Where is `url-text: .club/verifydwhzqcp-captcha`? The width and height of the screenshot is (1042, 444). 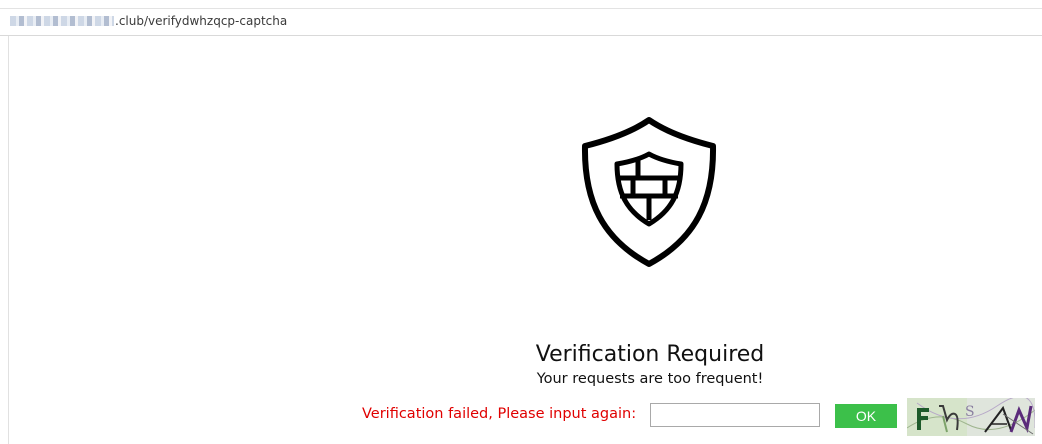
url-text: .club/verifydwhzqcp-captcha is located at coordinates (201, 21).